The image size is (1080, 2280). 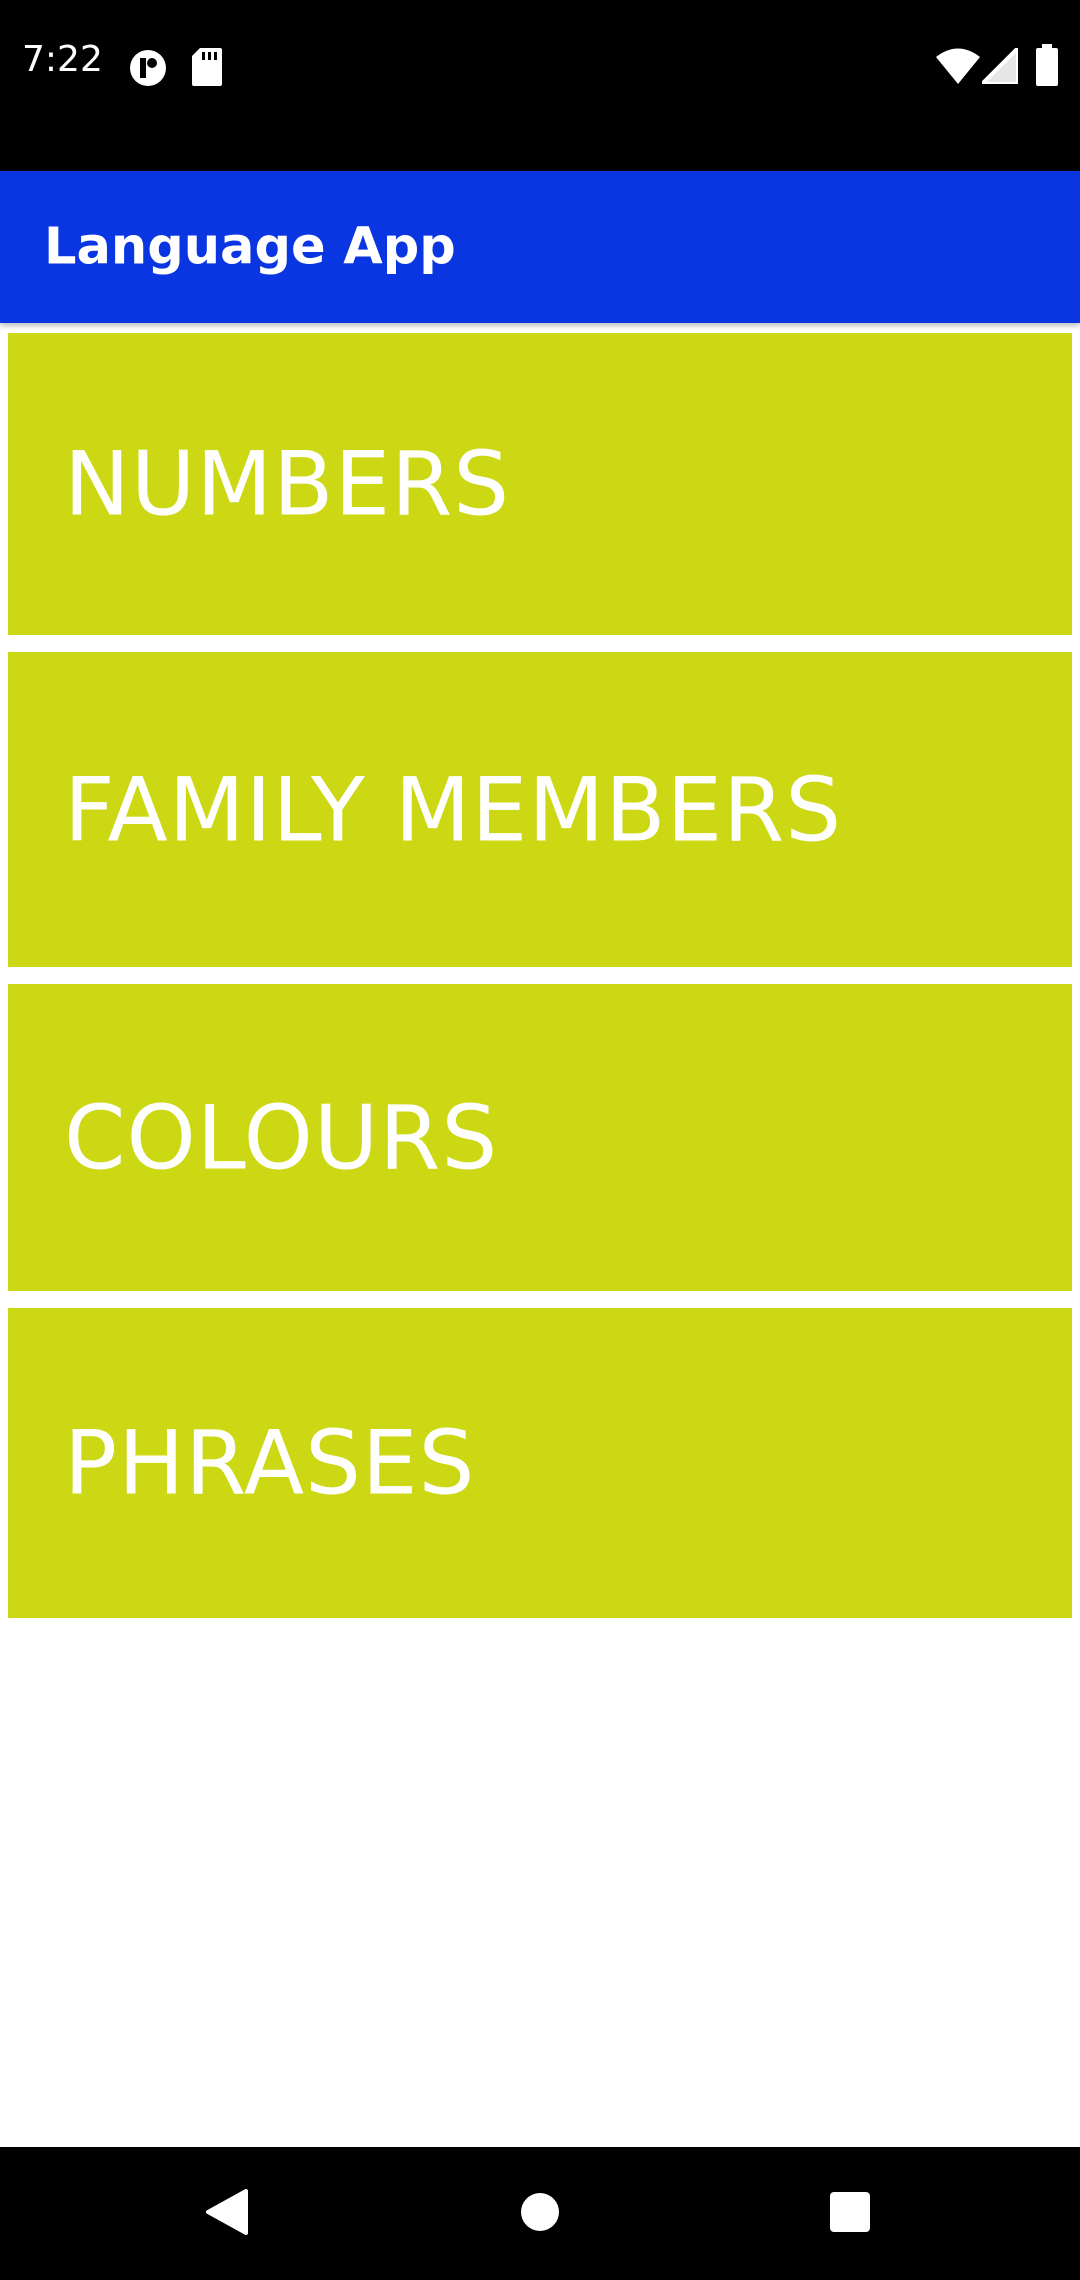 What do you see at coordinates (250, 247) in the screenshot?
I see `app-title: Language App` at bounding box center [250, 247].